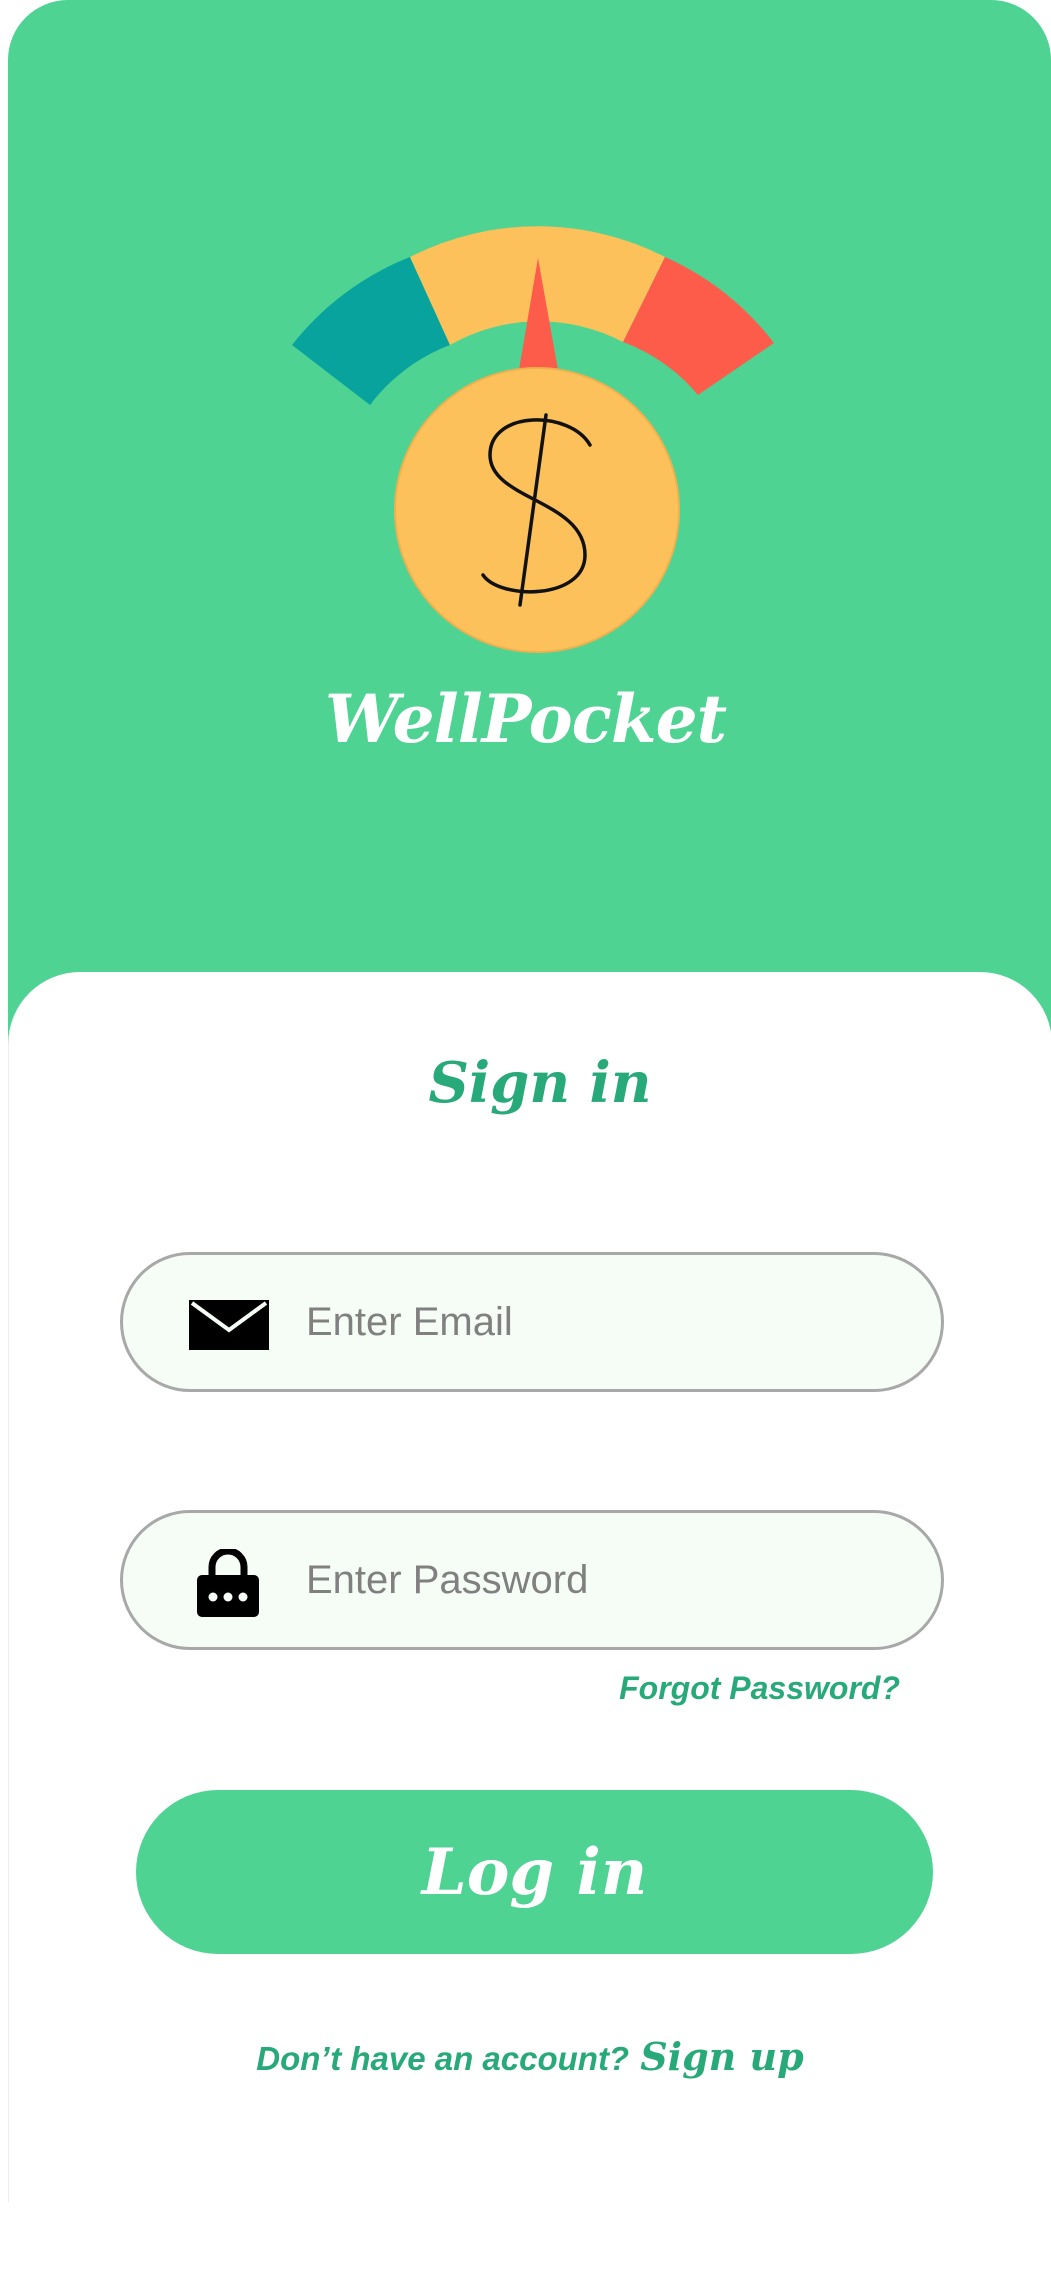 Image resolution: width=1051 pixels, height=2272 pixels. What do you see at coordinates (229, 1325) in the screenshot?
I see `envelope-icon` at bounding box center [229, 1325].